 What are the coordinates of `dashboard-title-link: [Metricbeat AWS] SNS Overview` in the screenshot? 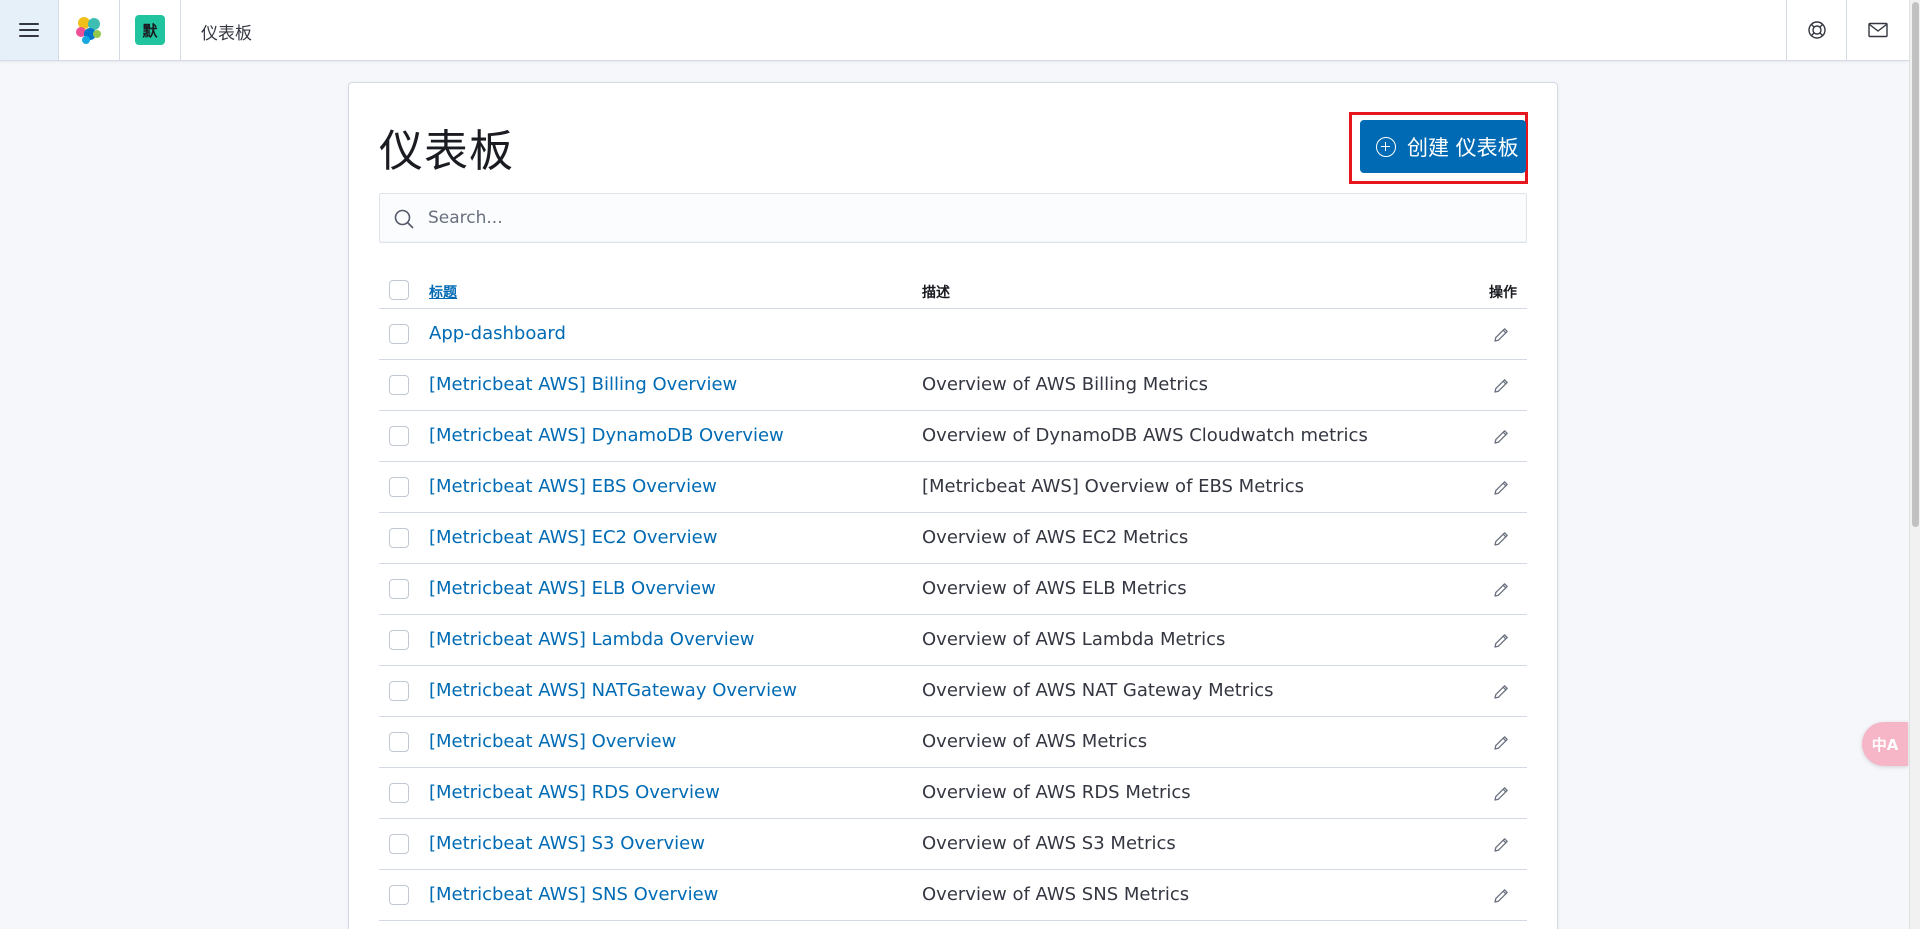 It's located at (573, 894).